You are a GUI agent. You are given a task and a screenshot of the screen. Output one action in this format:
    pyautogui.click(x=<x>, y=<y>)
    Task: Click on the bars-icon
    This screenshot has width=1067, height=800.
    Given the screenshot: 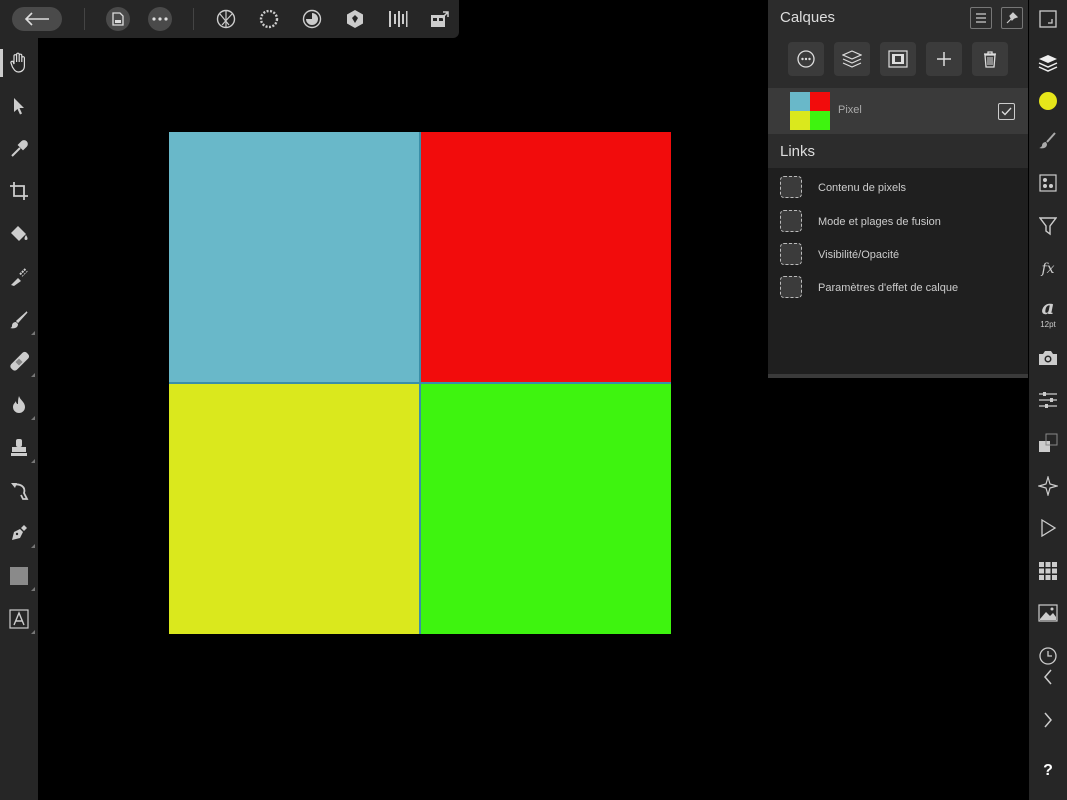 What is the action you would take?
    pyautogui.click(x=398, y=19)
    